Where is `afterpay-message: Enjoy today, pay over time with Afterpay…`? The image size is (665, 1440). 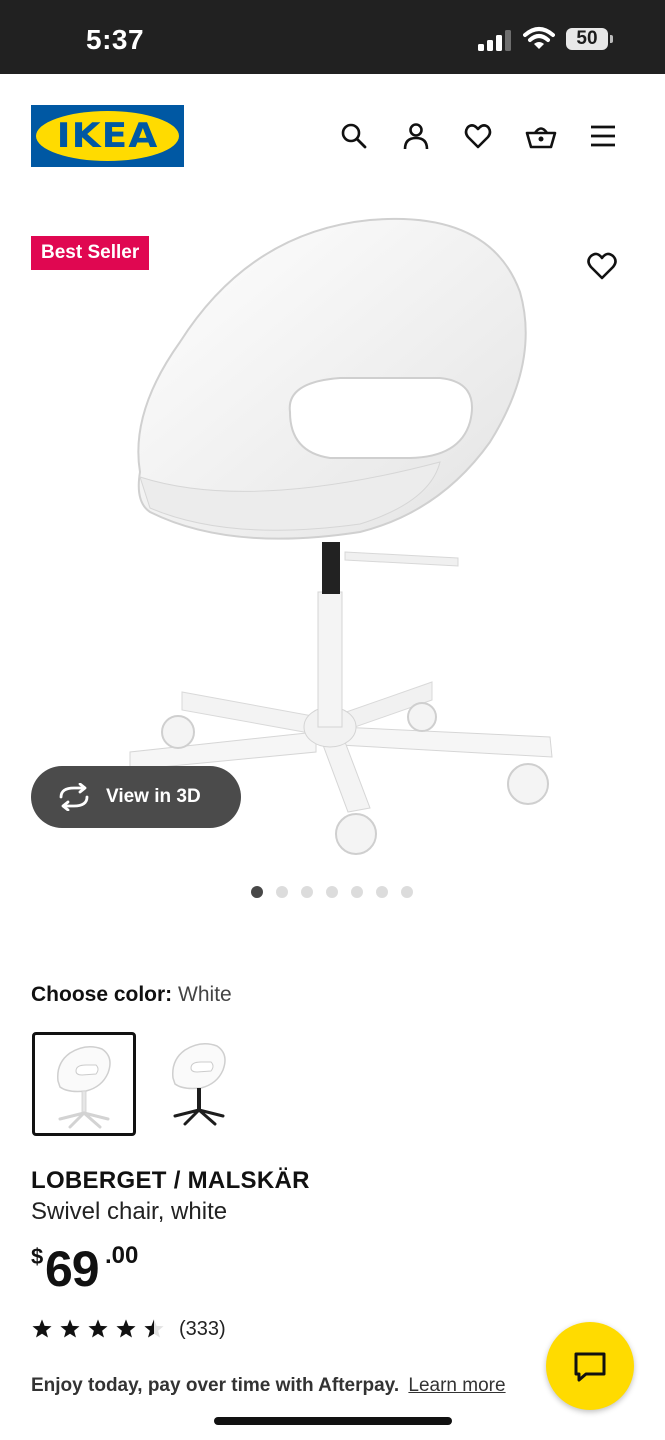 afterpay-message: Enjoy today, pay over time with Afterpay… is located at coordinates (268, 1386).